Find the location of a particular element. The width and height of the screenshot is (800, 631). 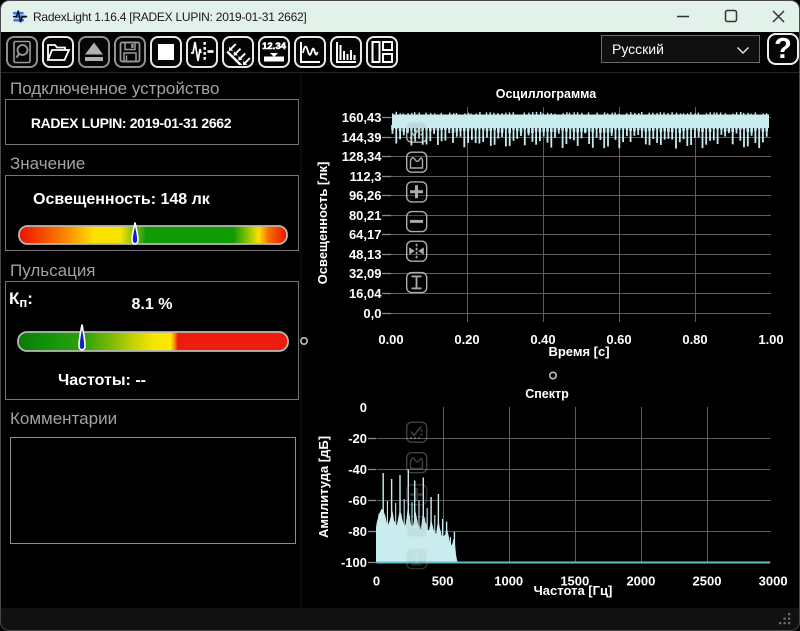

svg-text: 32,09 is located at coordinates (365, 273).